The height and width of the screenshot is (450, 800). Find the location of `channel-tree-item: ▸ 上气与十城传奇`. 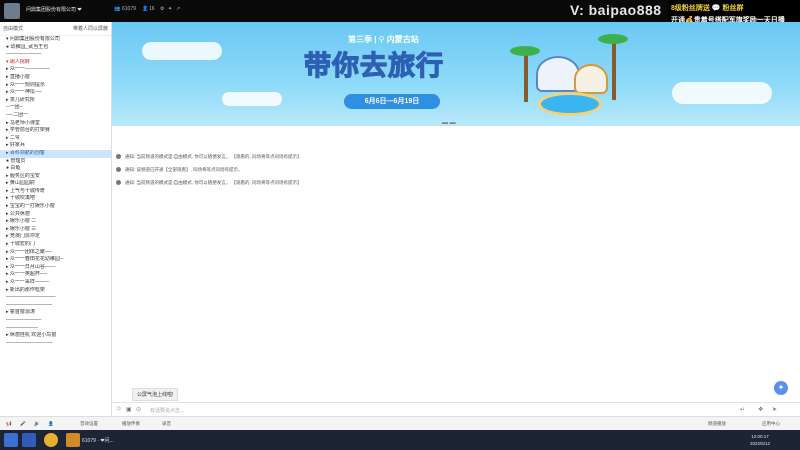

channel-tree-item: ▸ 上气与十城传奇 is located at coordinates (55, 192).